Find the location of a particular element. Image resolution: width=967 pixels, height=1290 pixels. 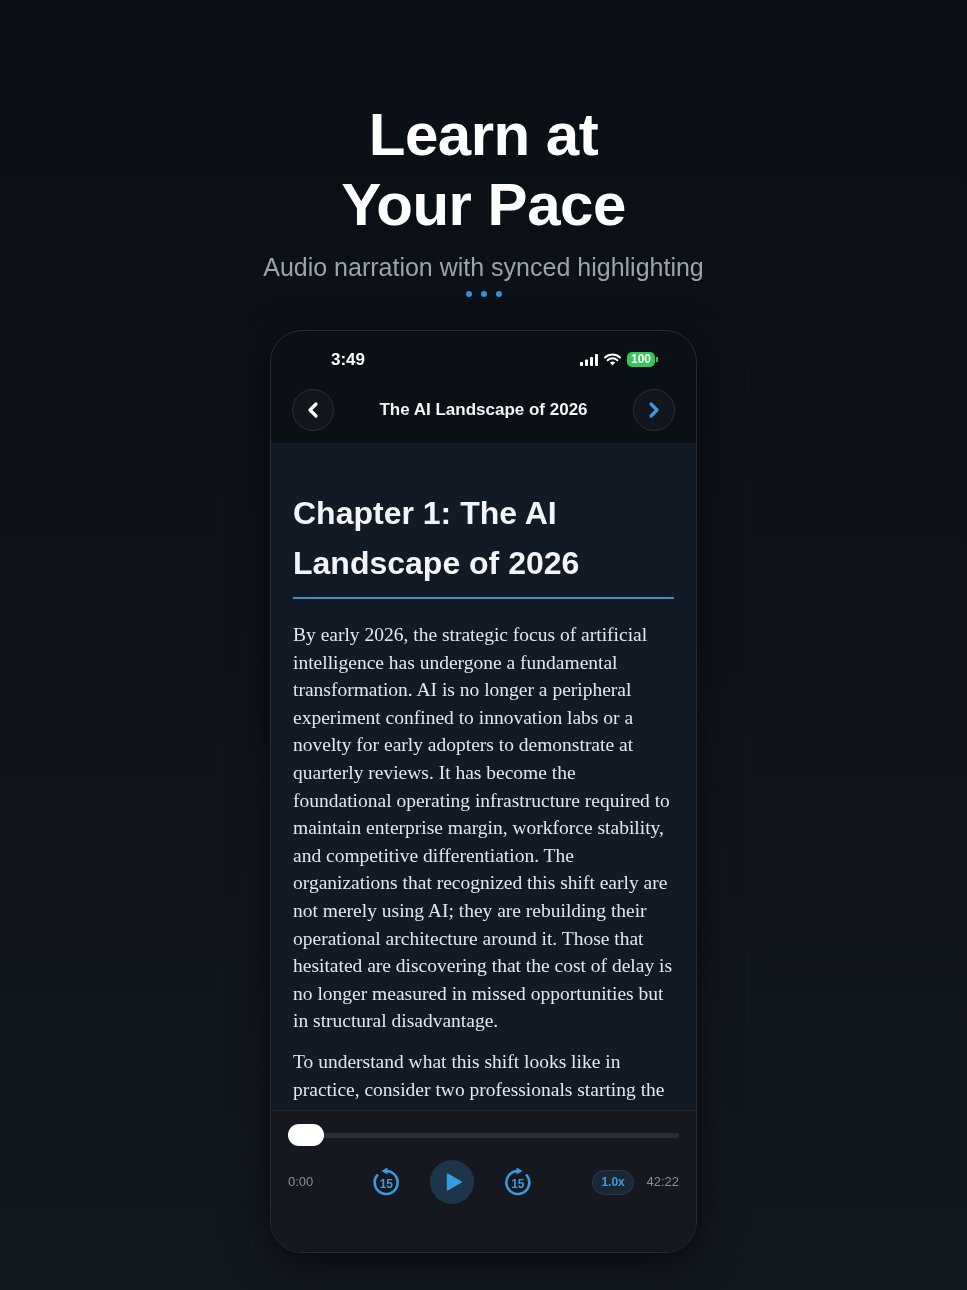

play-icon is located at coordinates (453, 1182).